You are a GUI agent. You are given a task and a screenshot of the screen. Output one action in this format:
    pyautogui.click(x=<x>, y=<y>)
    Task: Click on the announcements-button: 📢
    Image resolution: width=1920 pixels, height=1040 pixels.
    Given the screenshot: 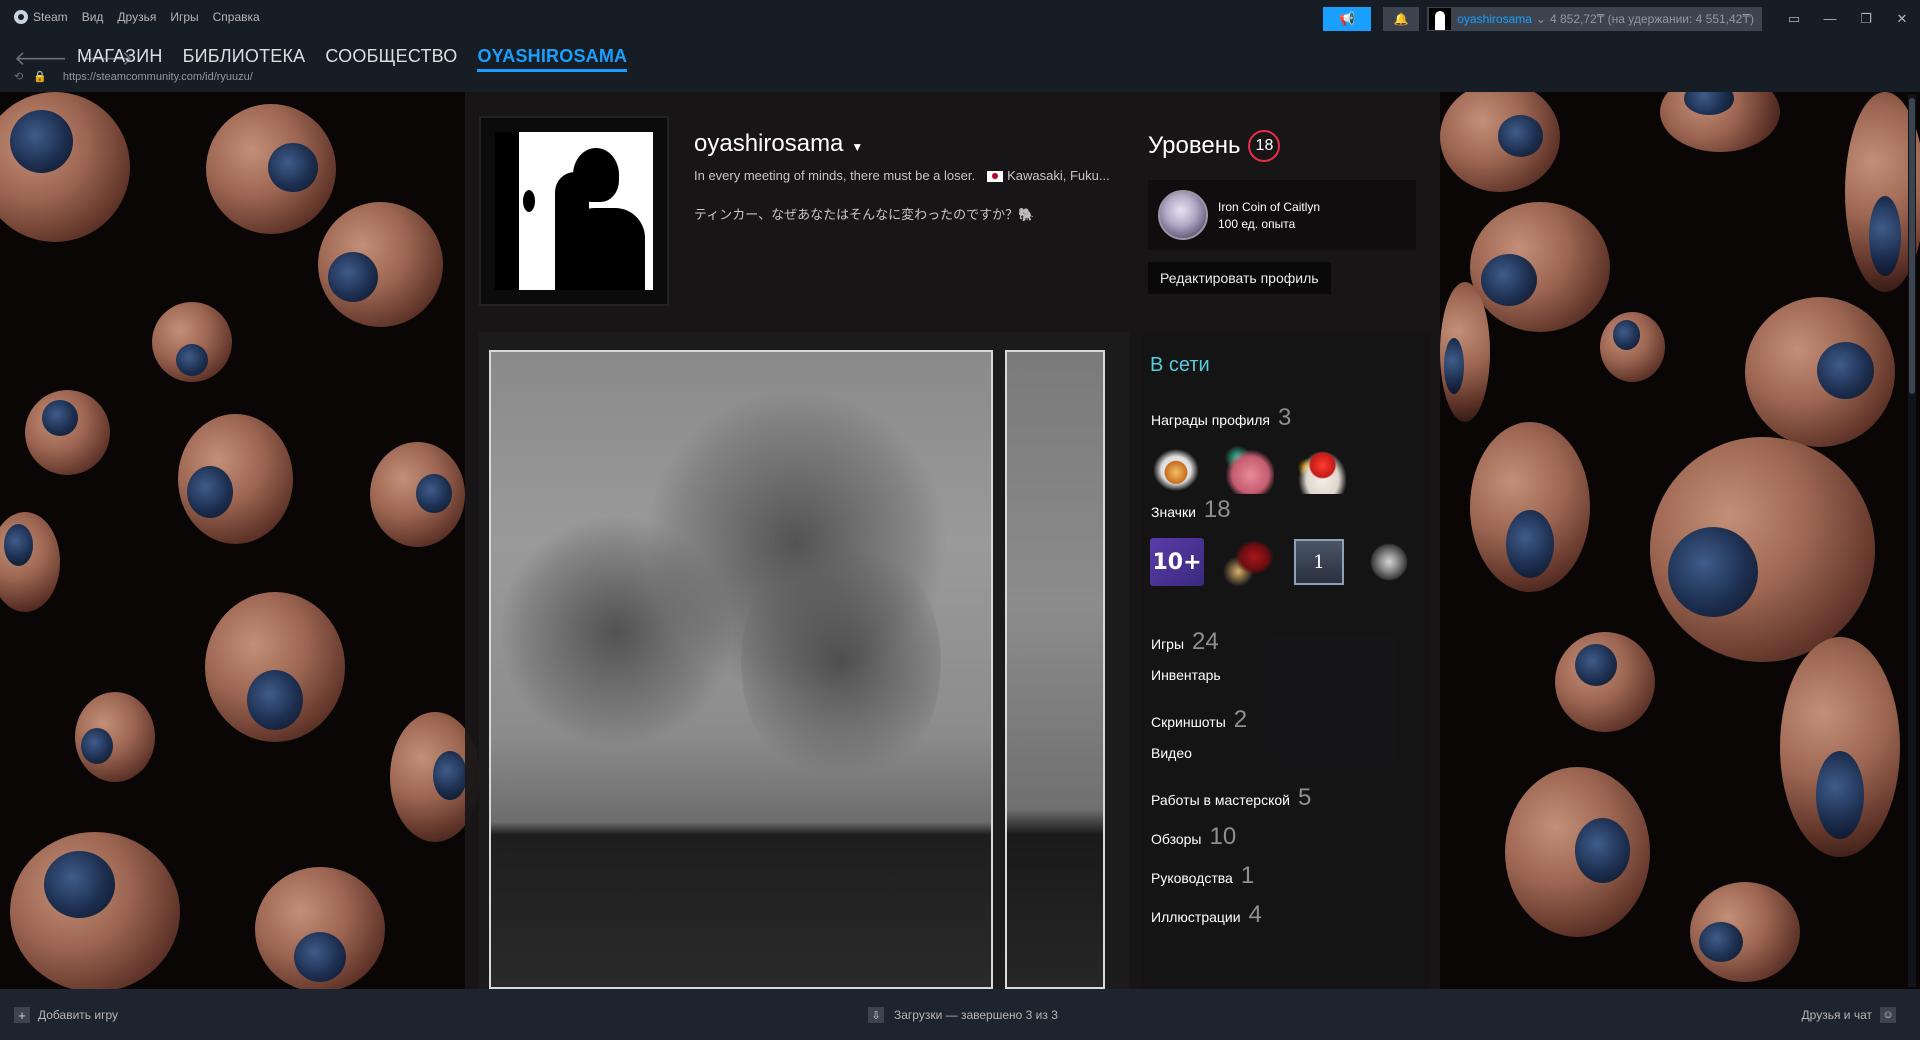 What is the action you would take?
    pyautogui.click(x=1347, y=19)
    